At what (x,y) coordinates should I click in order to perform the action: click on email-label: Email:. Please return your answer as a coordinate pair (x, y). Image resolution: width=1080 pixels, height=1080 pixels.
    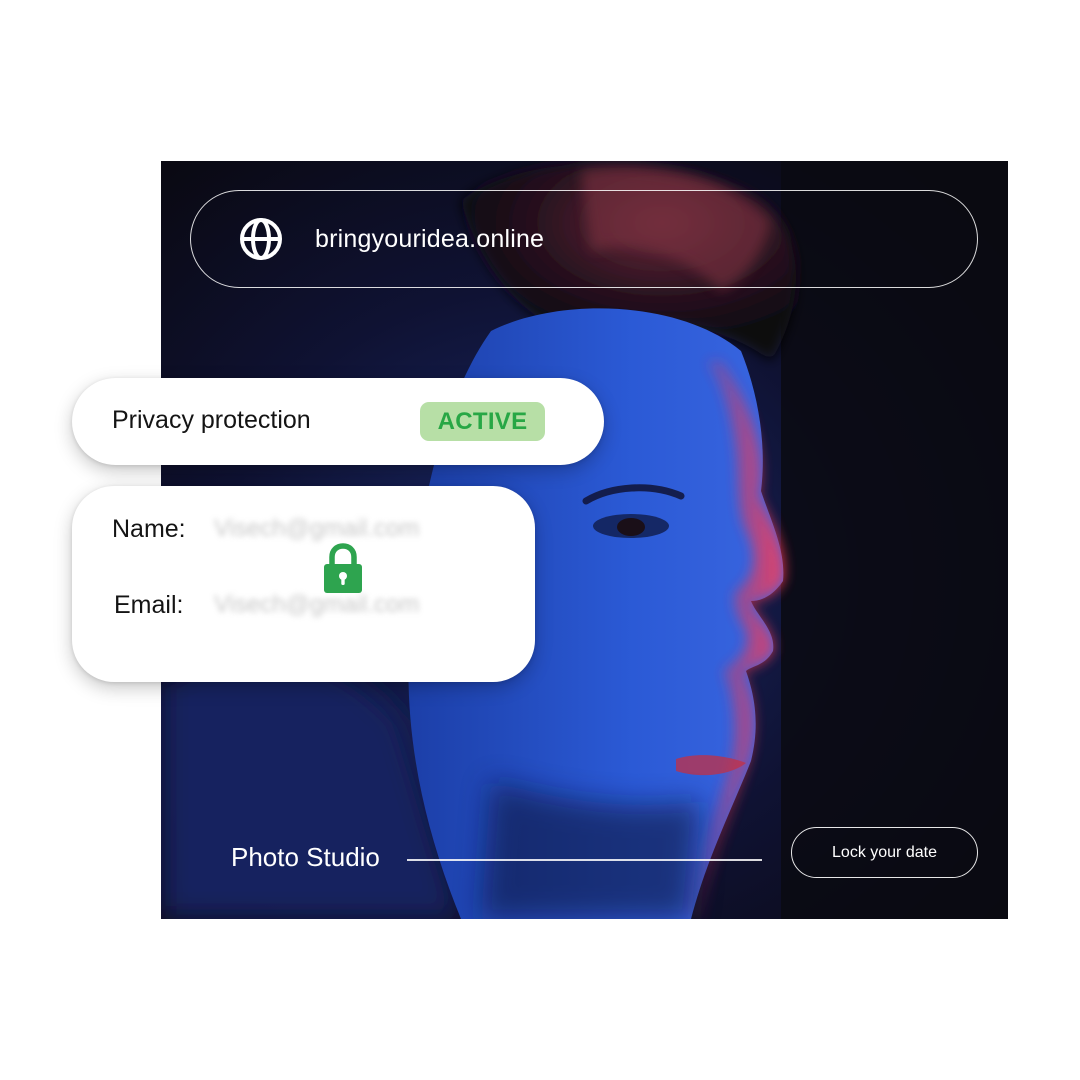
    Looking at the image, I should click on (149, 605).